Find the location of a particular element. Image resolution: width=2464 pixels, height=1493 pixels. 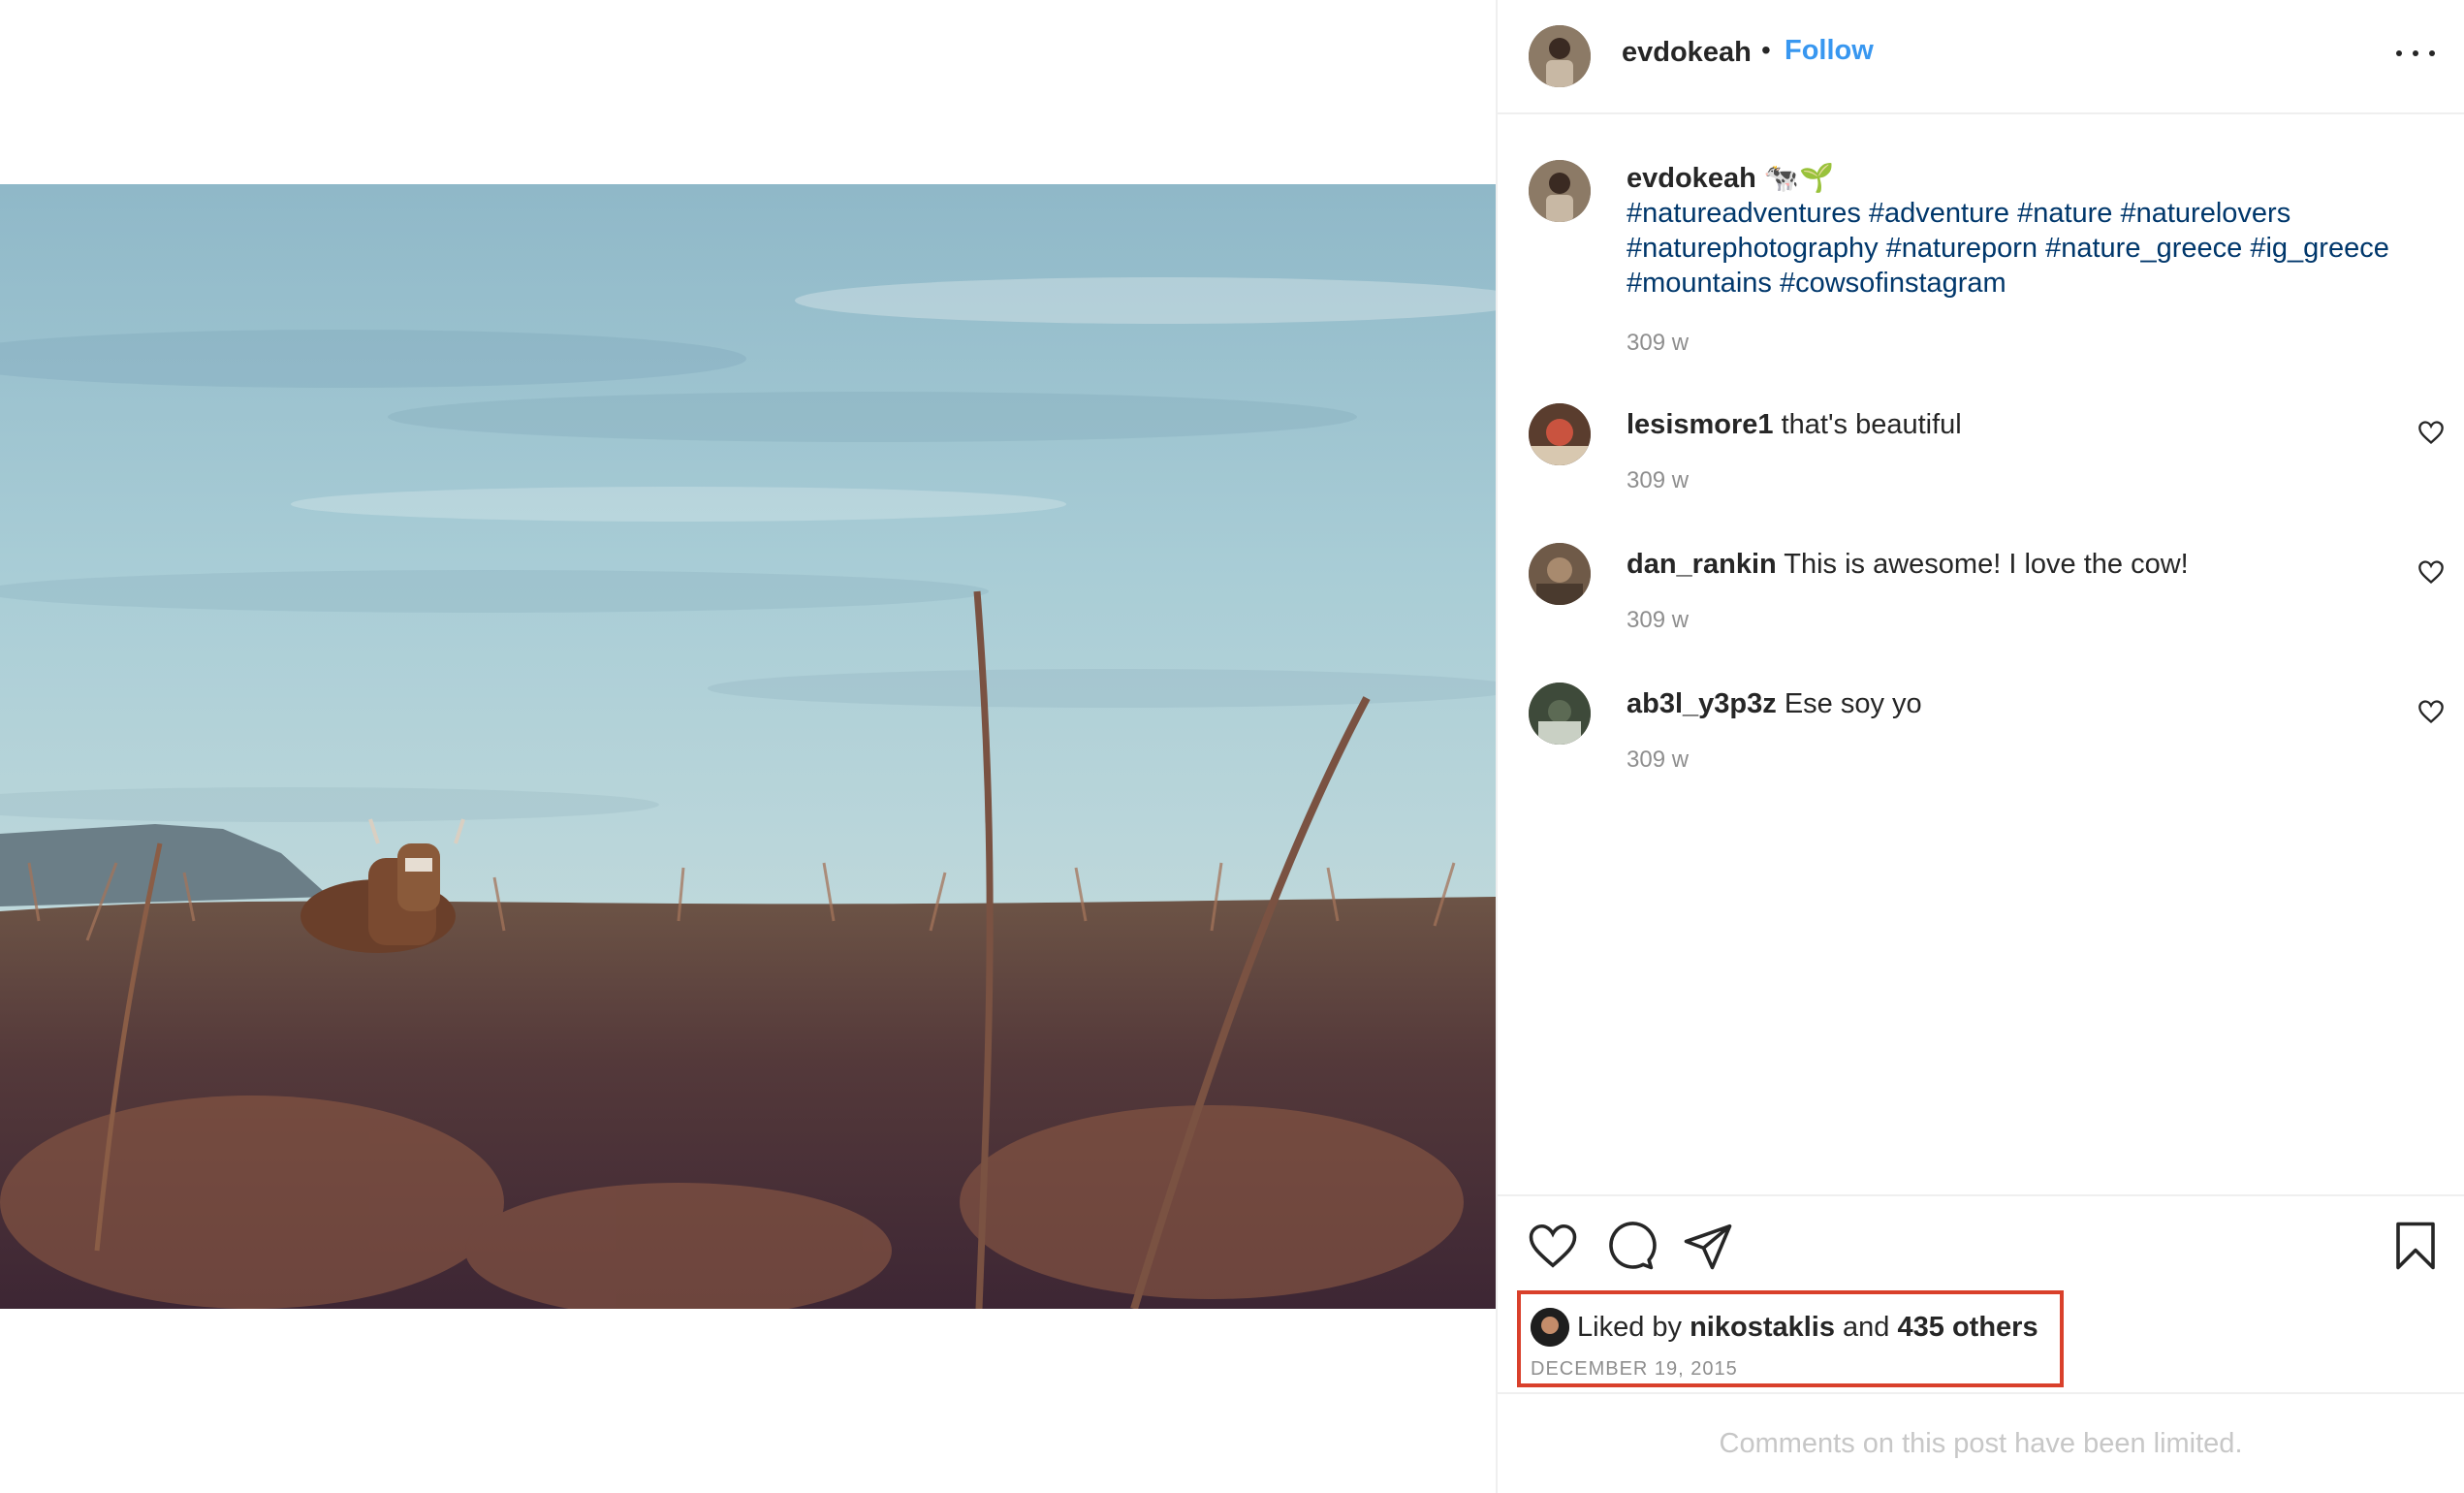

author-username: evdokeah is located at coordinates (1687, 53).